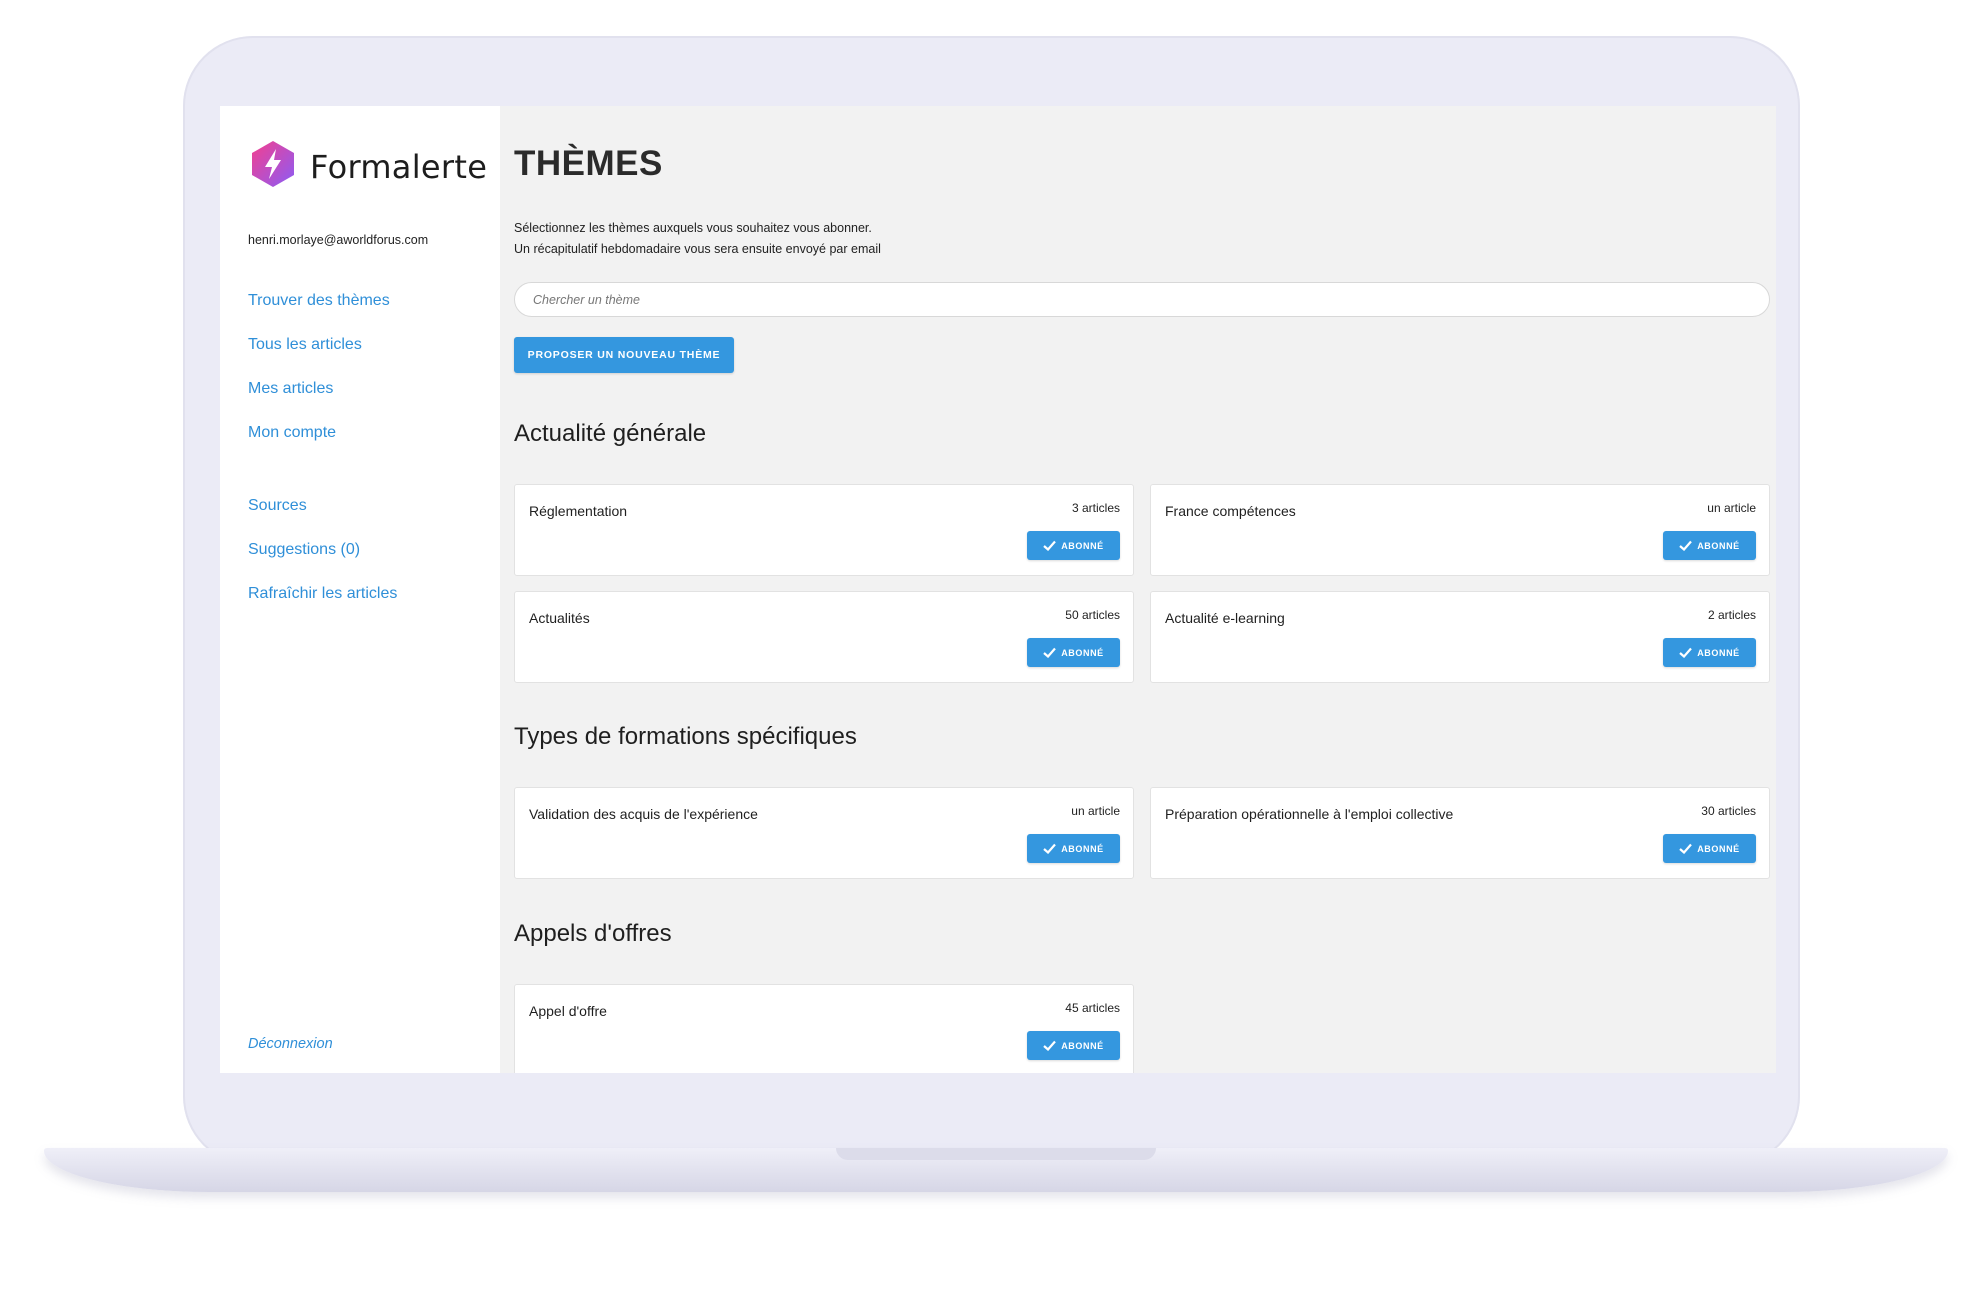  I want to click on nav-all-articles: Tous les articles, so click(319, 358).